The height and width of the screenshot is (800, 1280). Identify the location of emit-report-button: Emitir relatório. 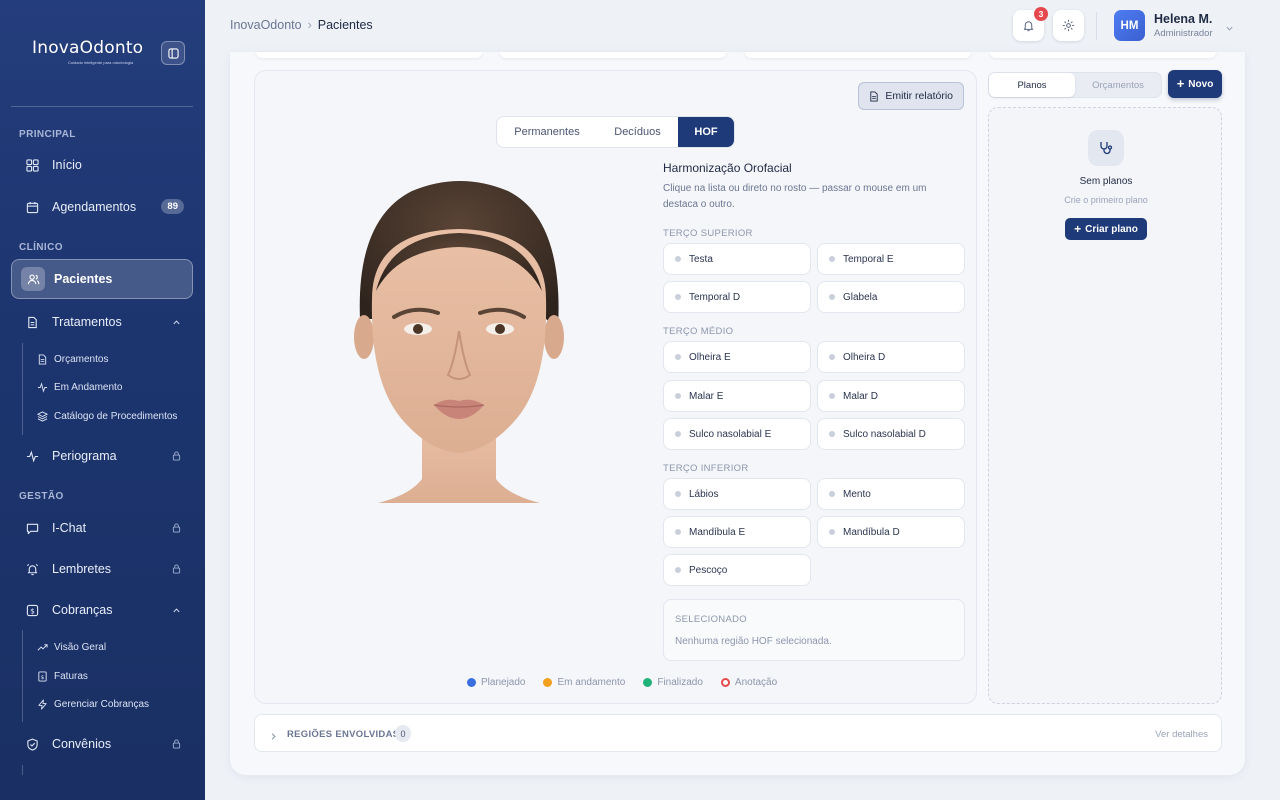
(911, 96).